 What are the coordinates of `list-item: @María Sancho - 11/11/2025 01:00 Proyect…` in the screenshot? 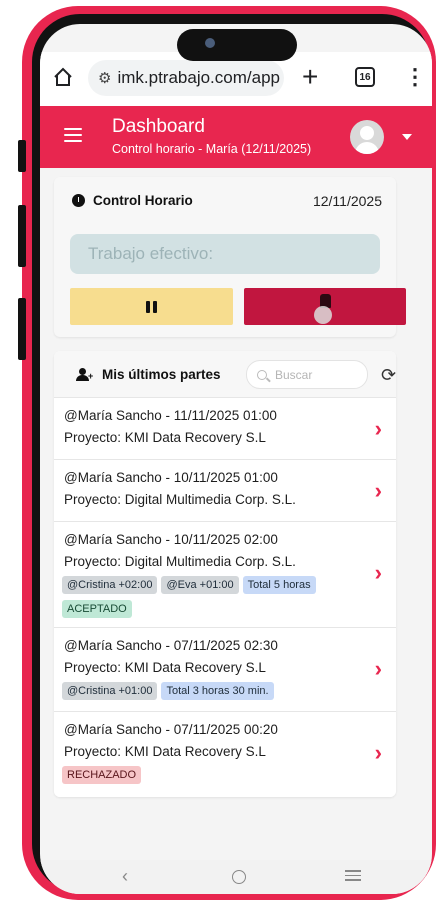 It's located at (225, 428).